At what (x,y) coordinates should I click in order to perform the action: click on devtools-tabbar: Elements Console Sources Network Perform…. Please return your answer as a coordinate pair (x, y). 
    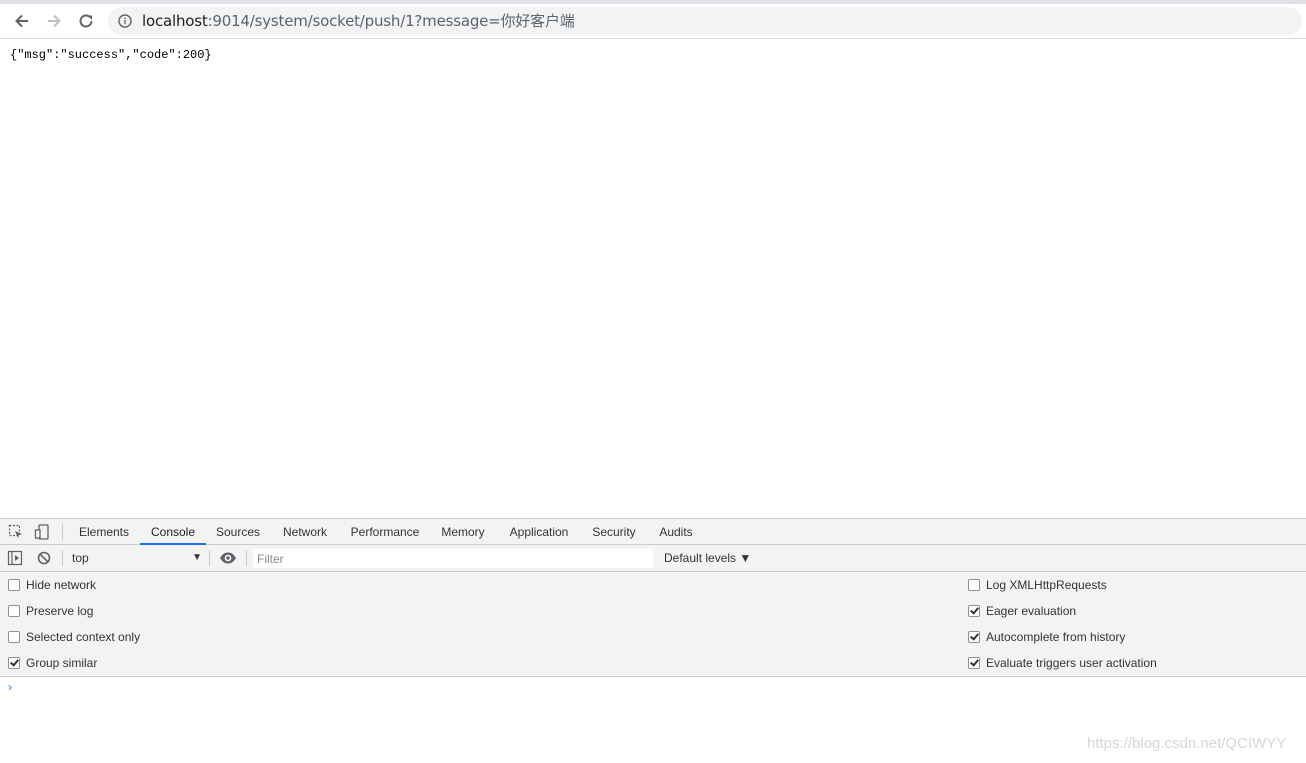
    Looking at the image, I should click on (653, 531).